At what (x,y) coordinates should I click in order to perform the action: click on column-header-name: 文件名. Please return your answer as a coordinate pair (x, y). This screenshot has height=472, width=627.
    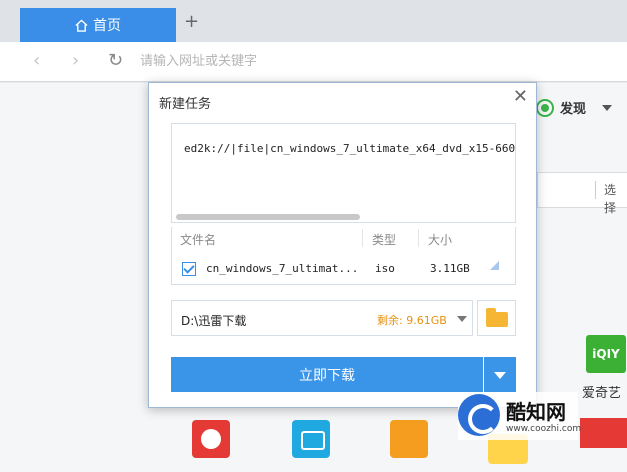
    Looking at the image, I should click on (198, 240).